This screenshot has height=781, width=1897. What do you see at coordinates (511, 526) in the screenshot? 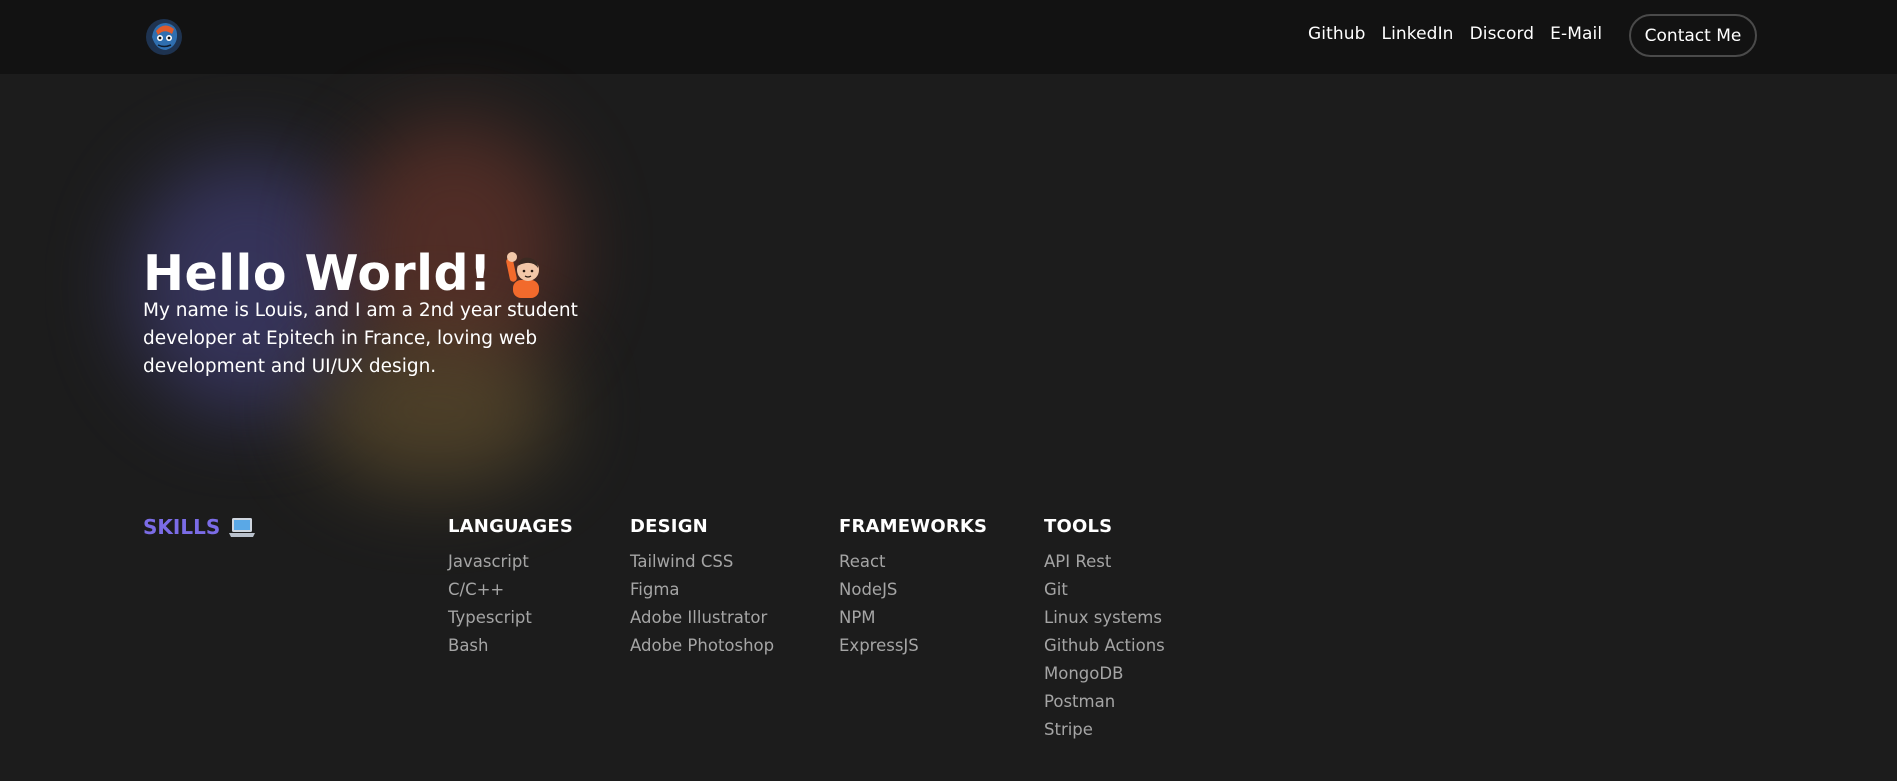
I see `column-heading: LANGUAGES` at bounding box center [511, 526].